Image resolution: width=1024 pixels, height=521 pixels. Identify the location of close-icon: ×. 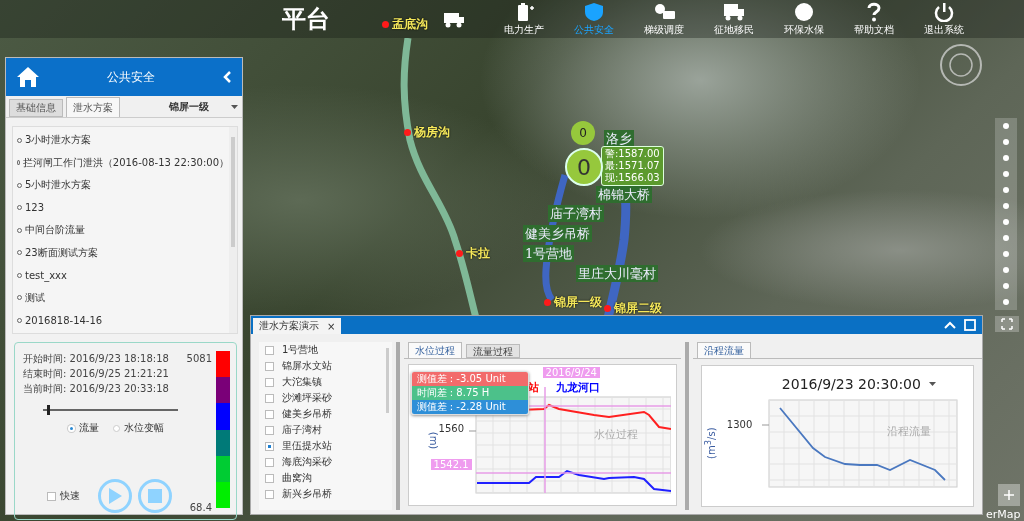
(331, 326).